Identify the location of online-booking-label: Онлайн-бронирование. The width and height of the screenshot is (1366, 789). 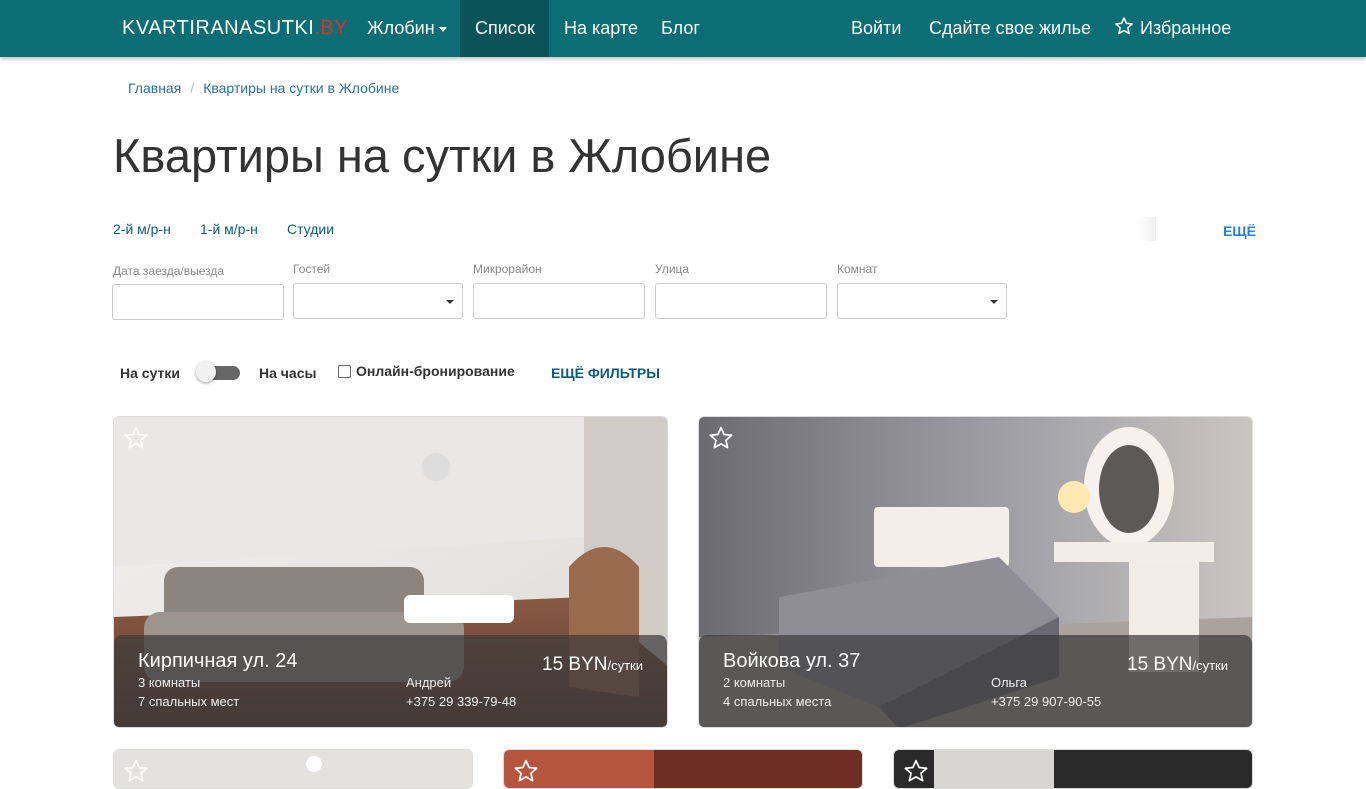
(435, 371).